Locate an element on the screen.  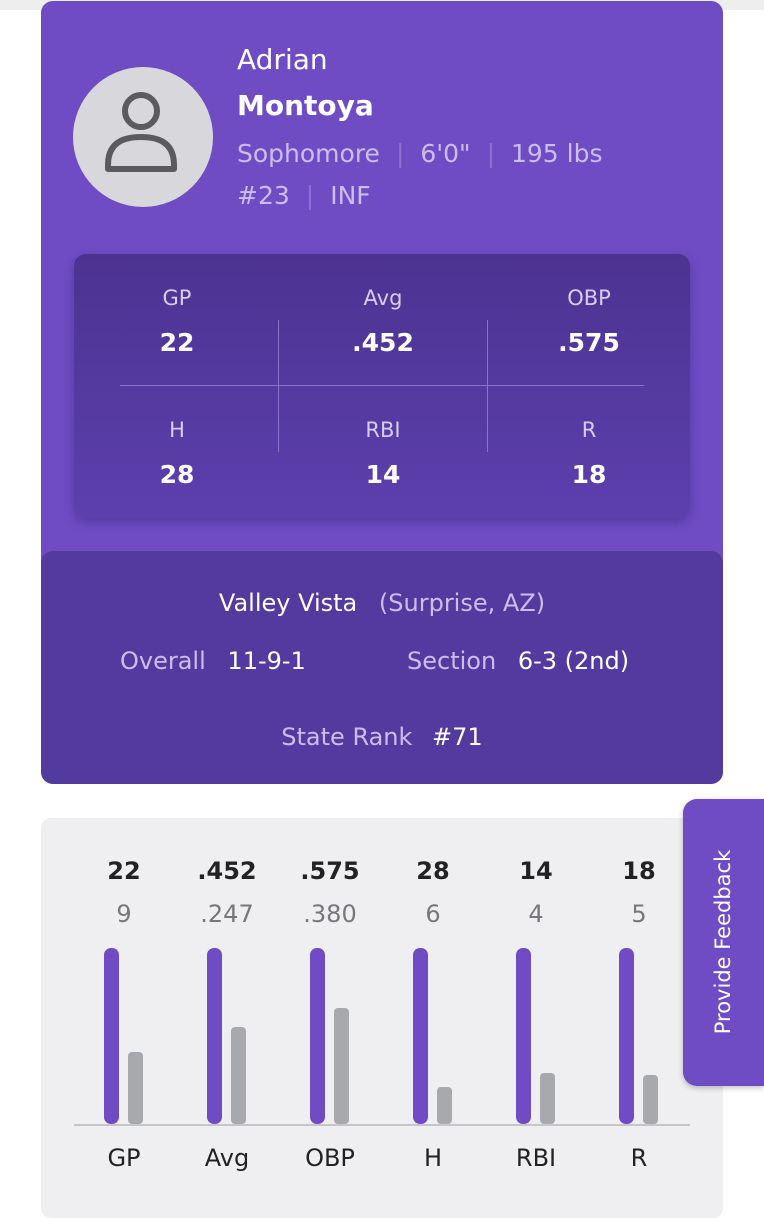
stat-label: Avg is located at coordinates (383, 298).